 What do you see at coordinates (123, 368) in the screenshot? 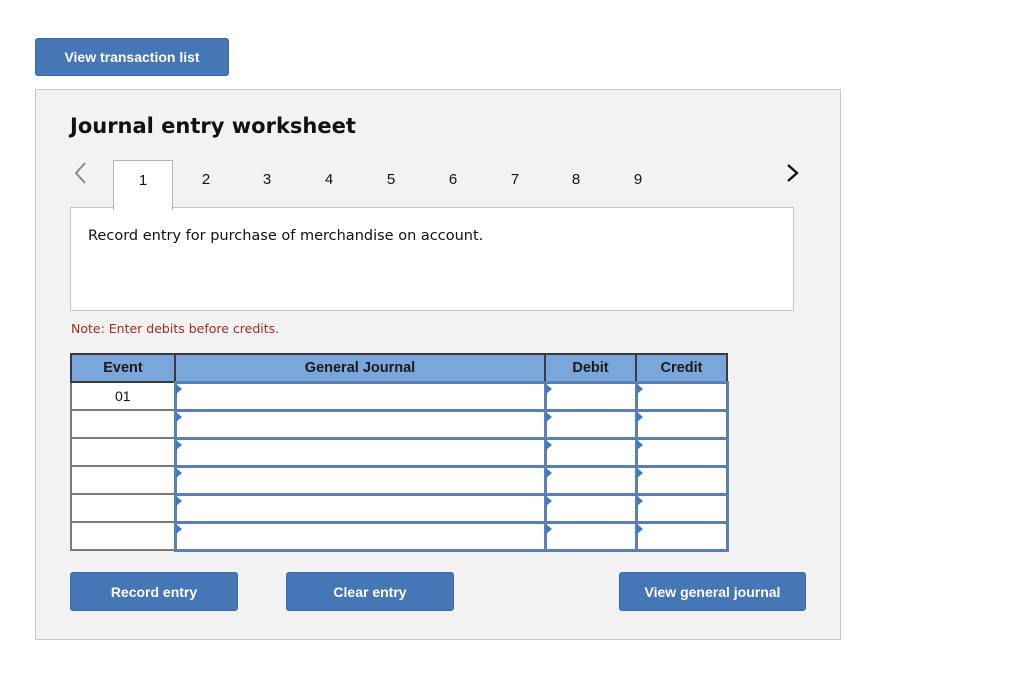
I see `header-event: Event` at bounding box center [123, 368].